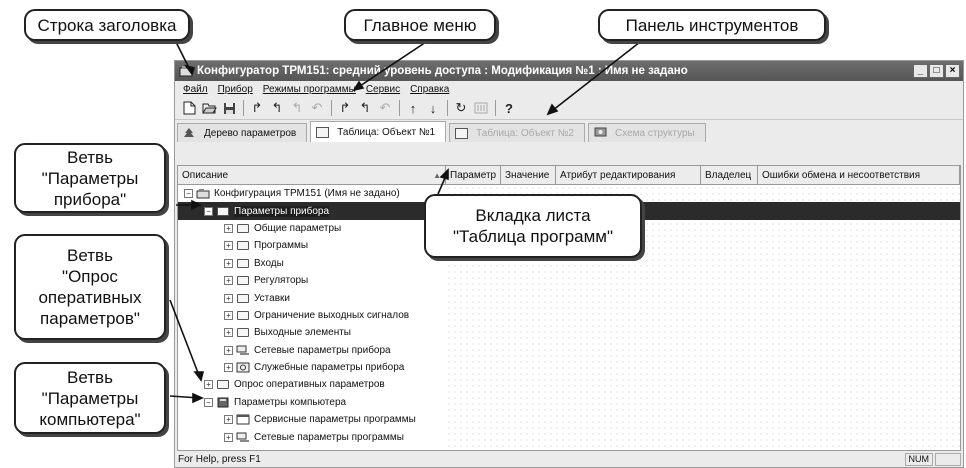 The width and height of the screenshot is (966, 468). Describe the element at coordinates (528, 175) in the screenshot. I see `column-value: Значение` at that location.